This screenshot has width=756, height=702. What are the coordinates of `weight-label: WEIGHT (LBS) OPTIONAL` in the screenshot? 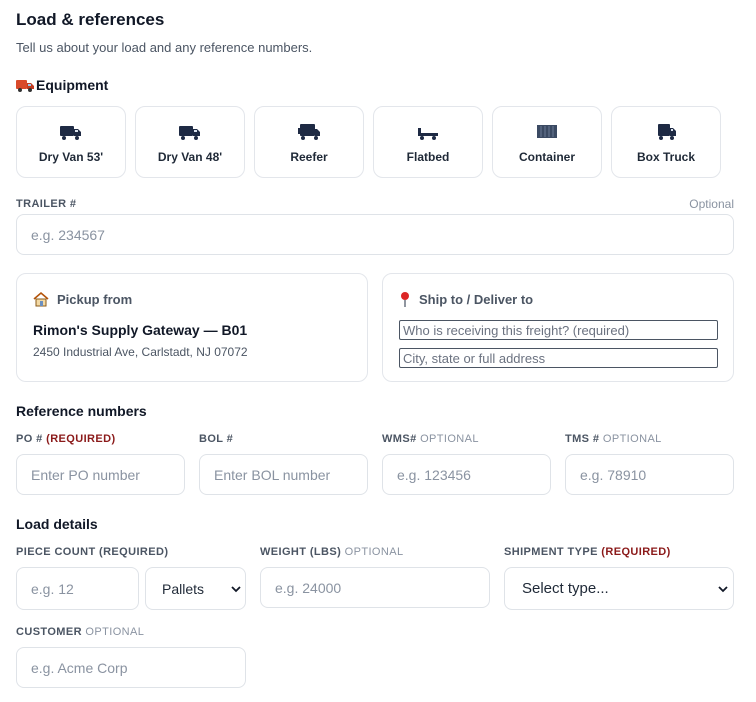 It's located at (331, 552).